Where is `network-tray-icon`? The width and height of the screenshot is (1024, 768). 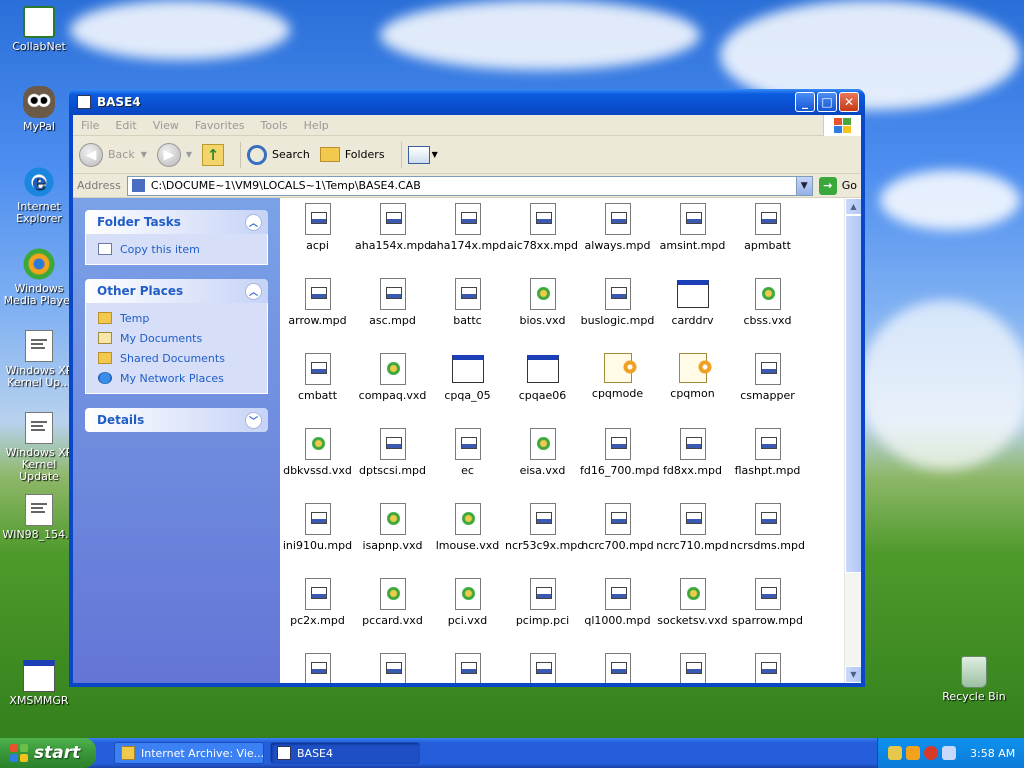
network-tray-icon is located at coordinates (895, 753).